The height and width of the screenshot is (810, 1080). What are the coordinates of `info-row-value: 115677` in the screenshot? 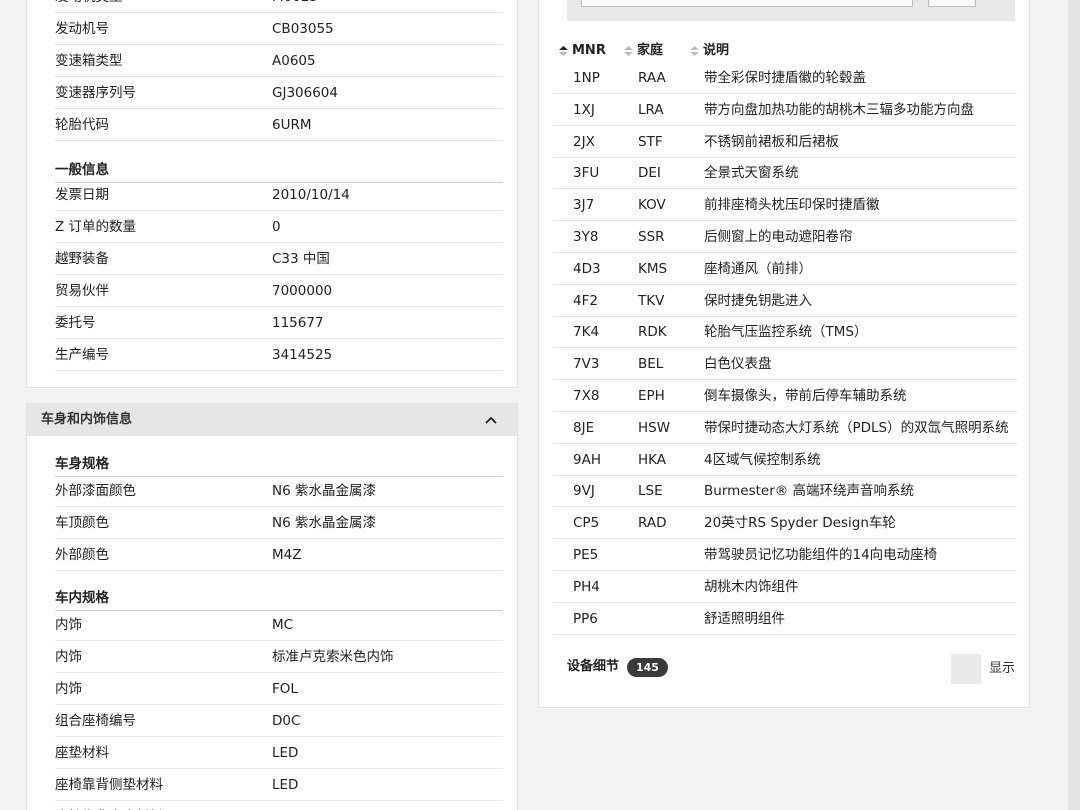 It's located at (298, 323).